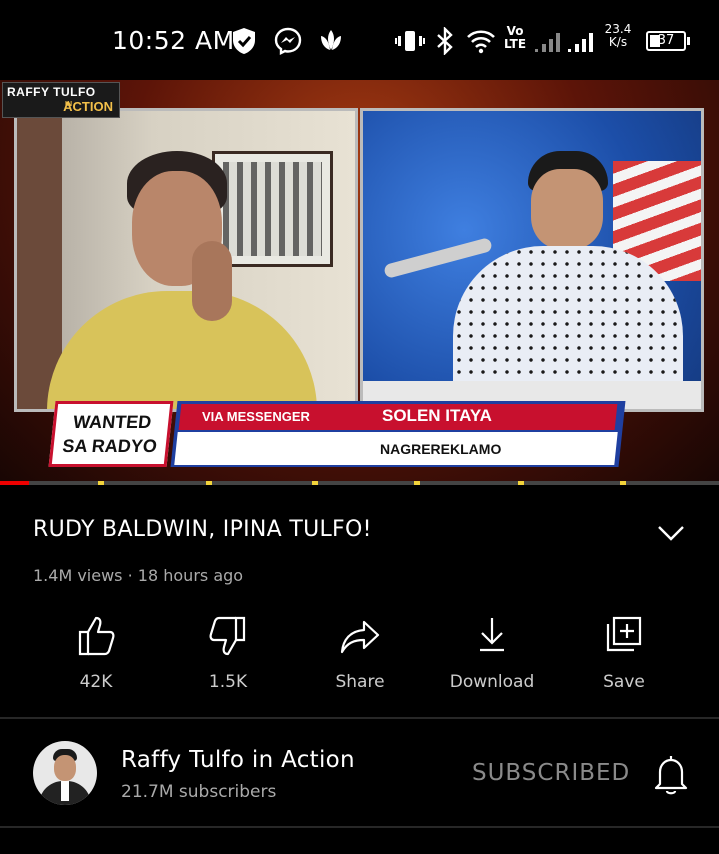 The image size is (719, 854). What do you see at coordinates (359, 40) in the screenshot?
I see `status-bar: 10:52 AM Vo LTE 23.4 K/s 37` at bounding box center [359, 40].